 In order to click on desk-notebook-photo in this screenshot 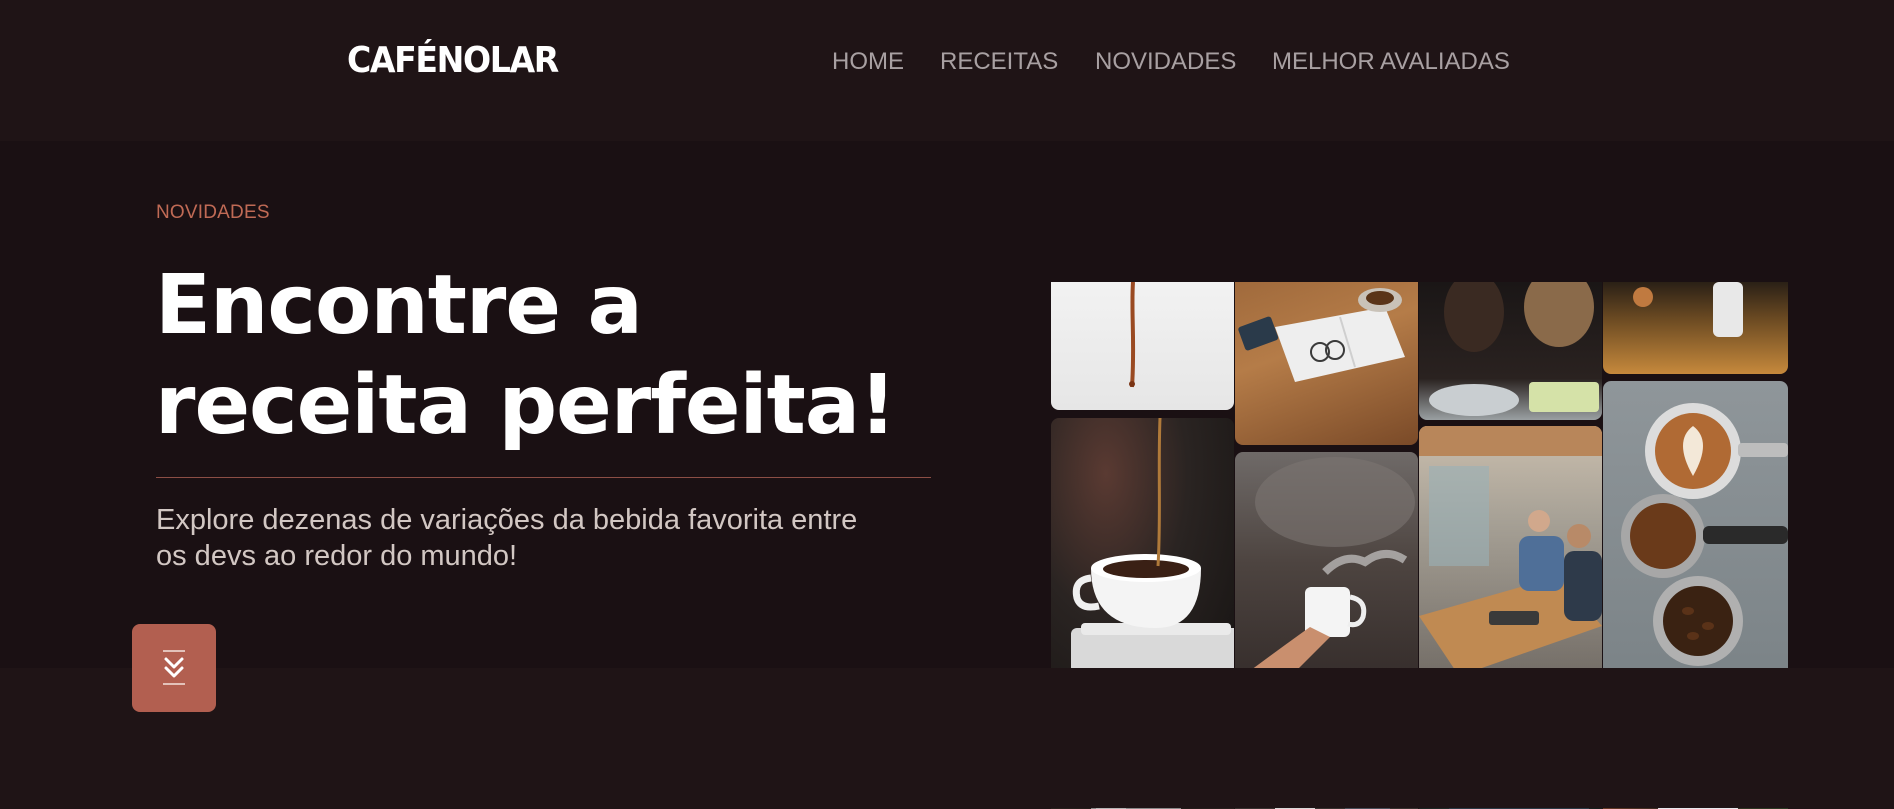, I will do `click(1326, 363)`.